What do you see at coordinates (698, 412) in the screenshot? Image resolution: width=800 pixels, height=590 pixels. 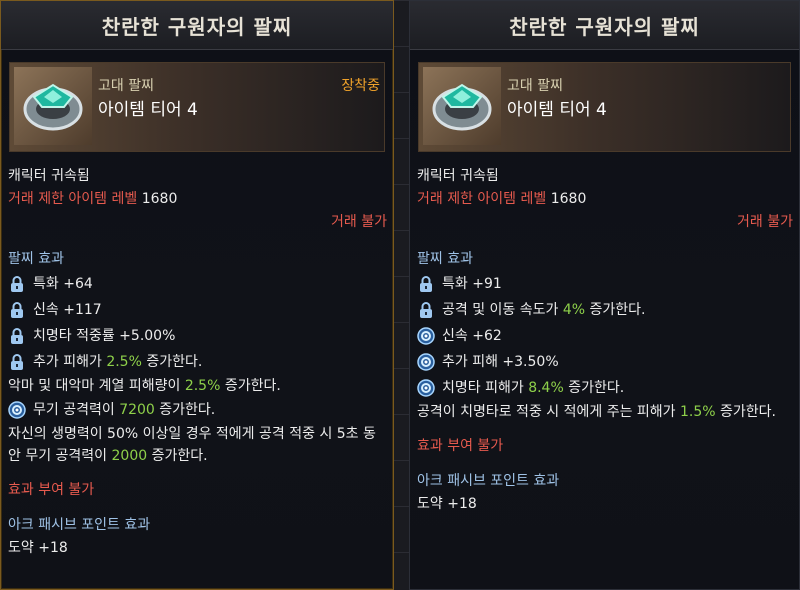 I see `effect-value: 1.5%` at bounding box center [698, 412].